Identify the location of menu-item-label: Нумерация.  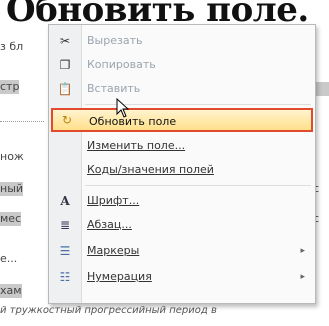
(119, 276).